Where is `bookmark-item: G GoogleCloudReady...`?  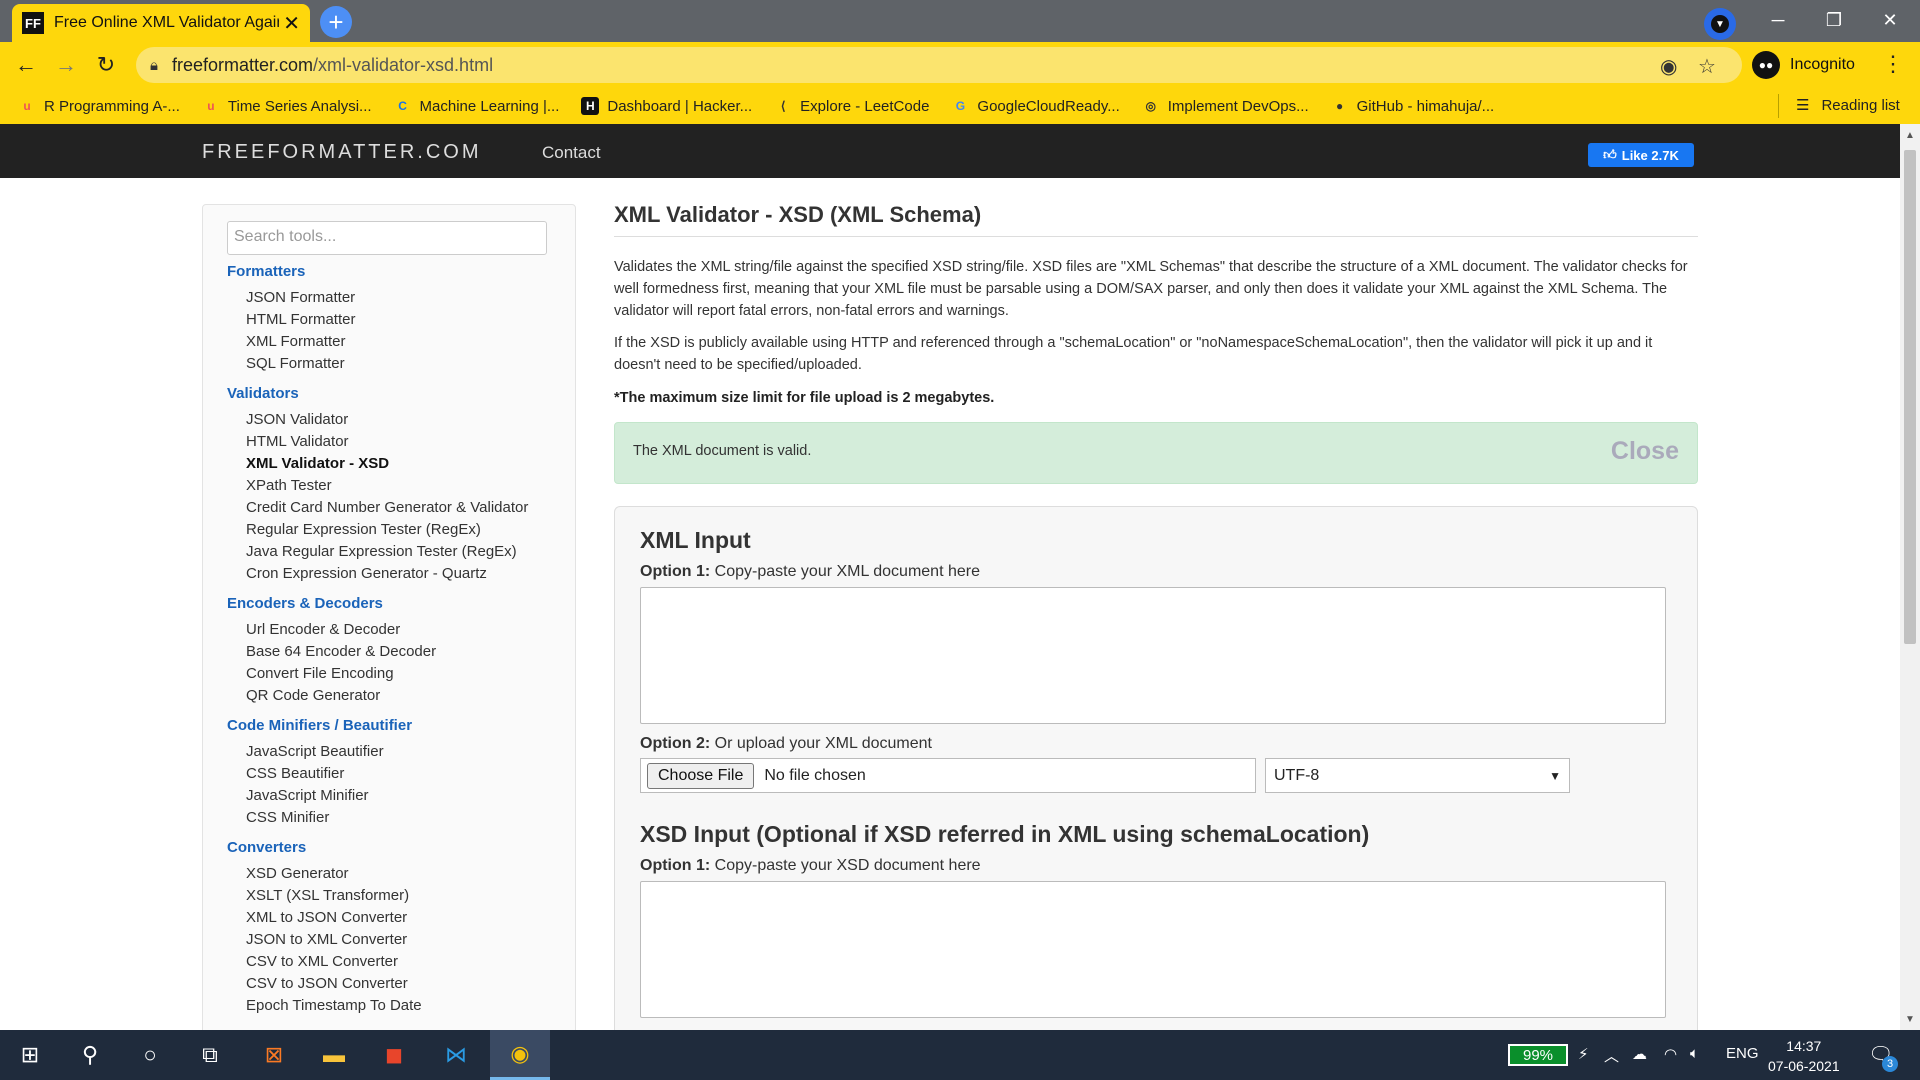 bookmark-item: G GoogleCloudReady... is located at coordinates (1035, 106).